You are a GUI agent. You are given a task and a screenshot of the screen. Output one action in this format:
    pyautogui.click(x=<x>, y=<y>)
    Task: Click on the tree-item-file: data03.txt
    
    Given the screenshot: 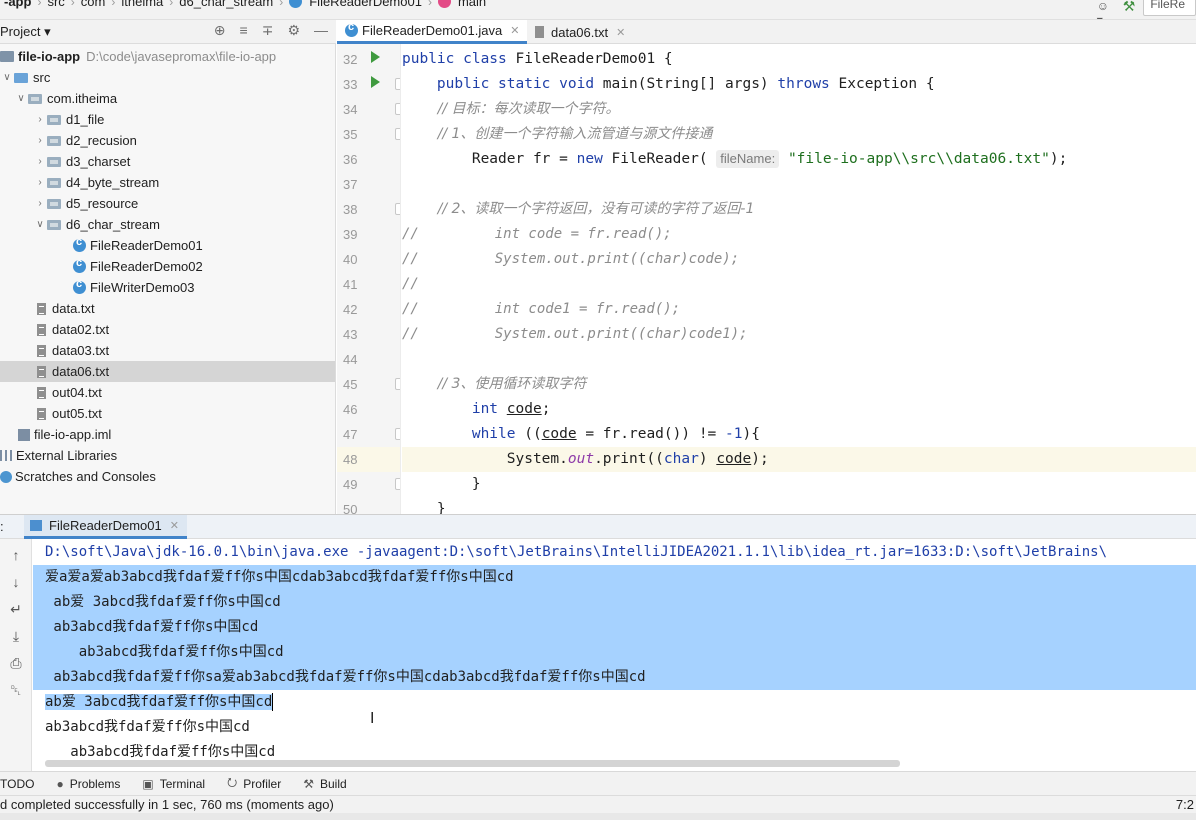 What is the action you would take?
    pyautogui.click(x=167, y=350)
    